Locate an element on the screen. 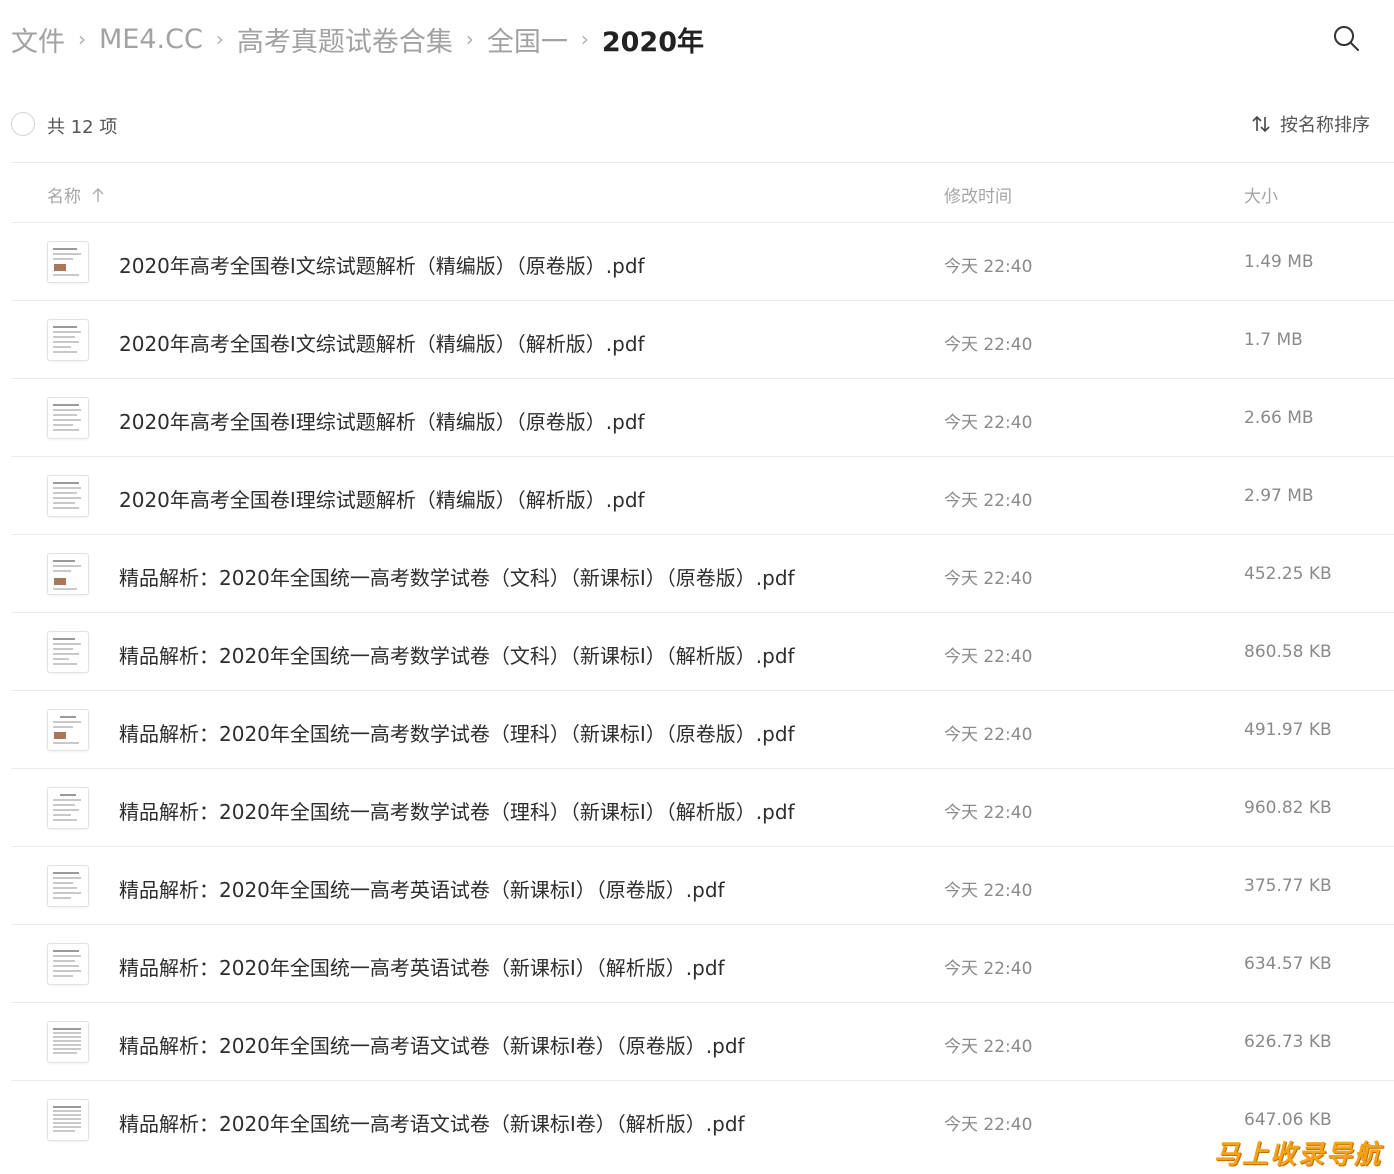  file-name: 2020年高考全国卷Ⅰ理综试题解析（精编版）（原卷版）.pdf is located at coordinates (382, 422).